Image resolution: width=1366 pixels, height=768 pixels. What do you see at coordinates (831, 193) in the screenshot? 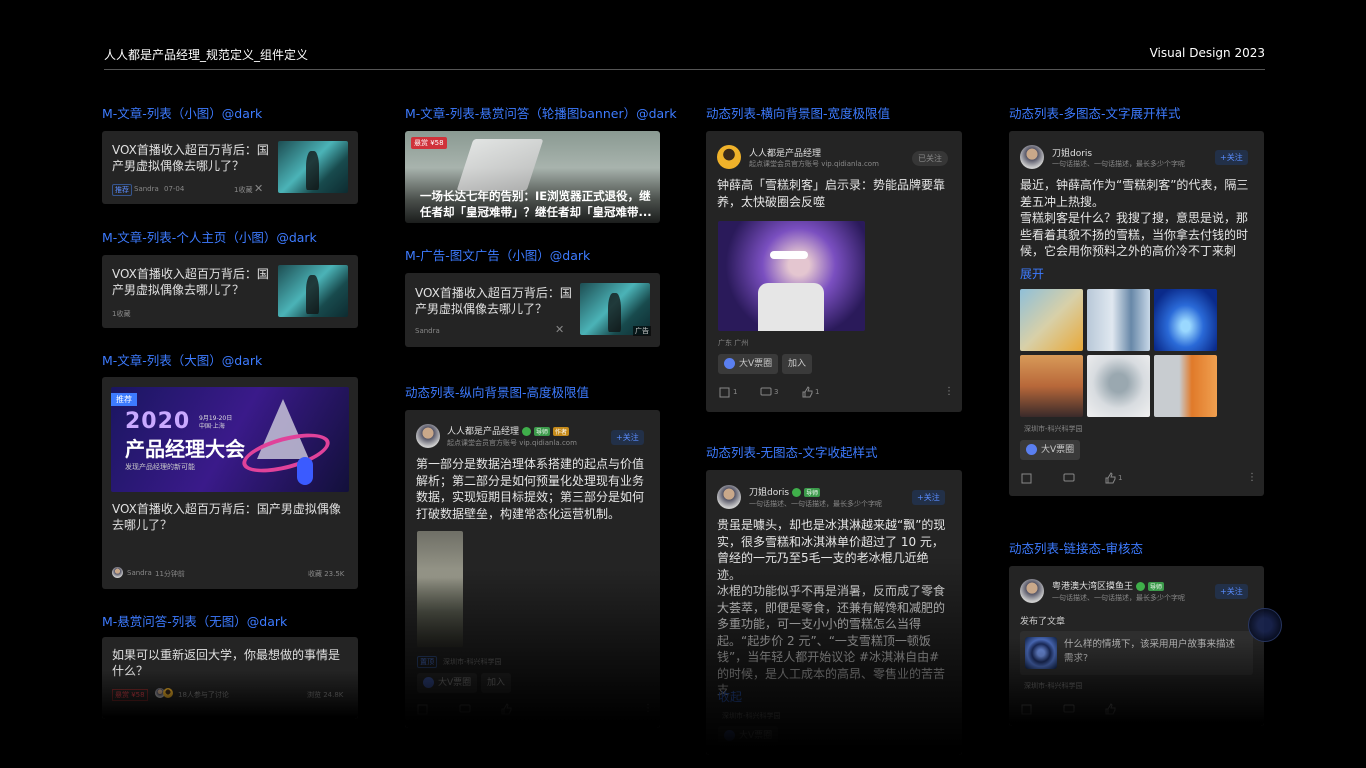
I see `post-text: 钟薛高「雪糕刺客」启示录：势能品牌要靠养，太快破圈会反噬` at bounding box center [831, 193].